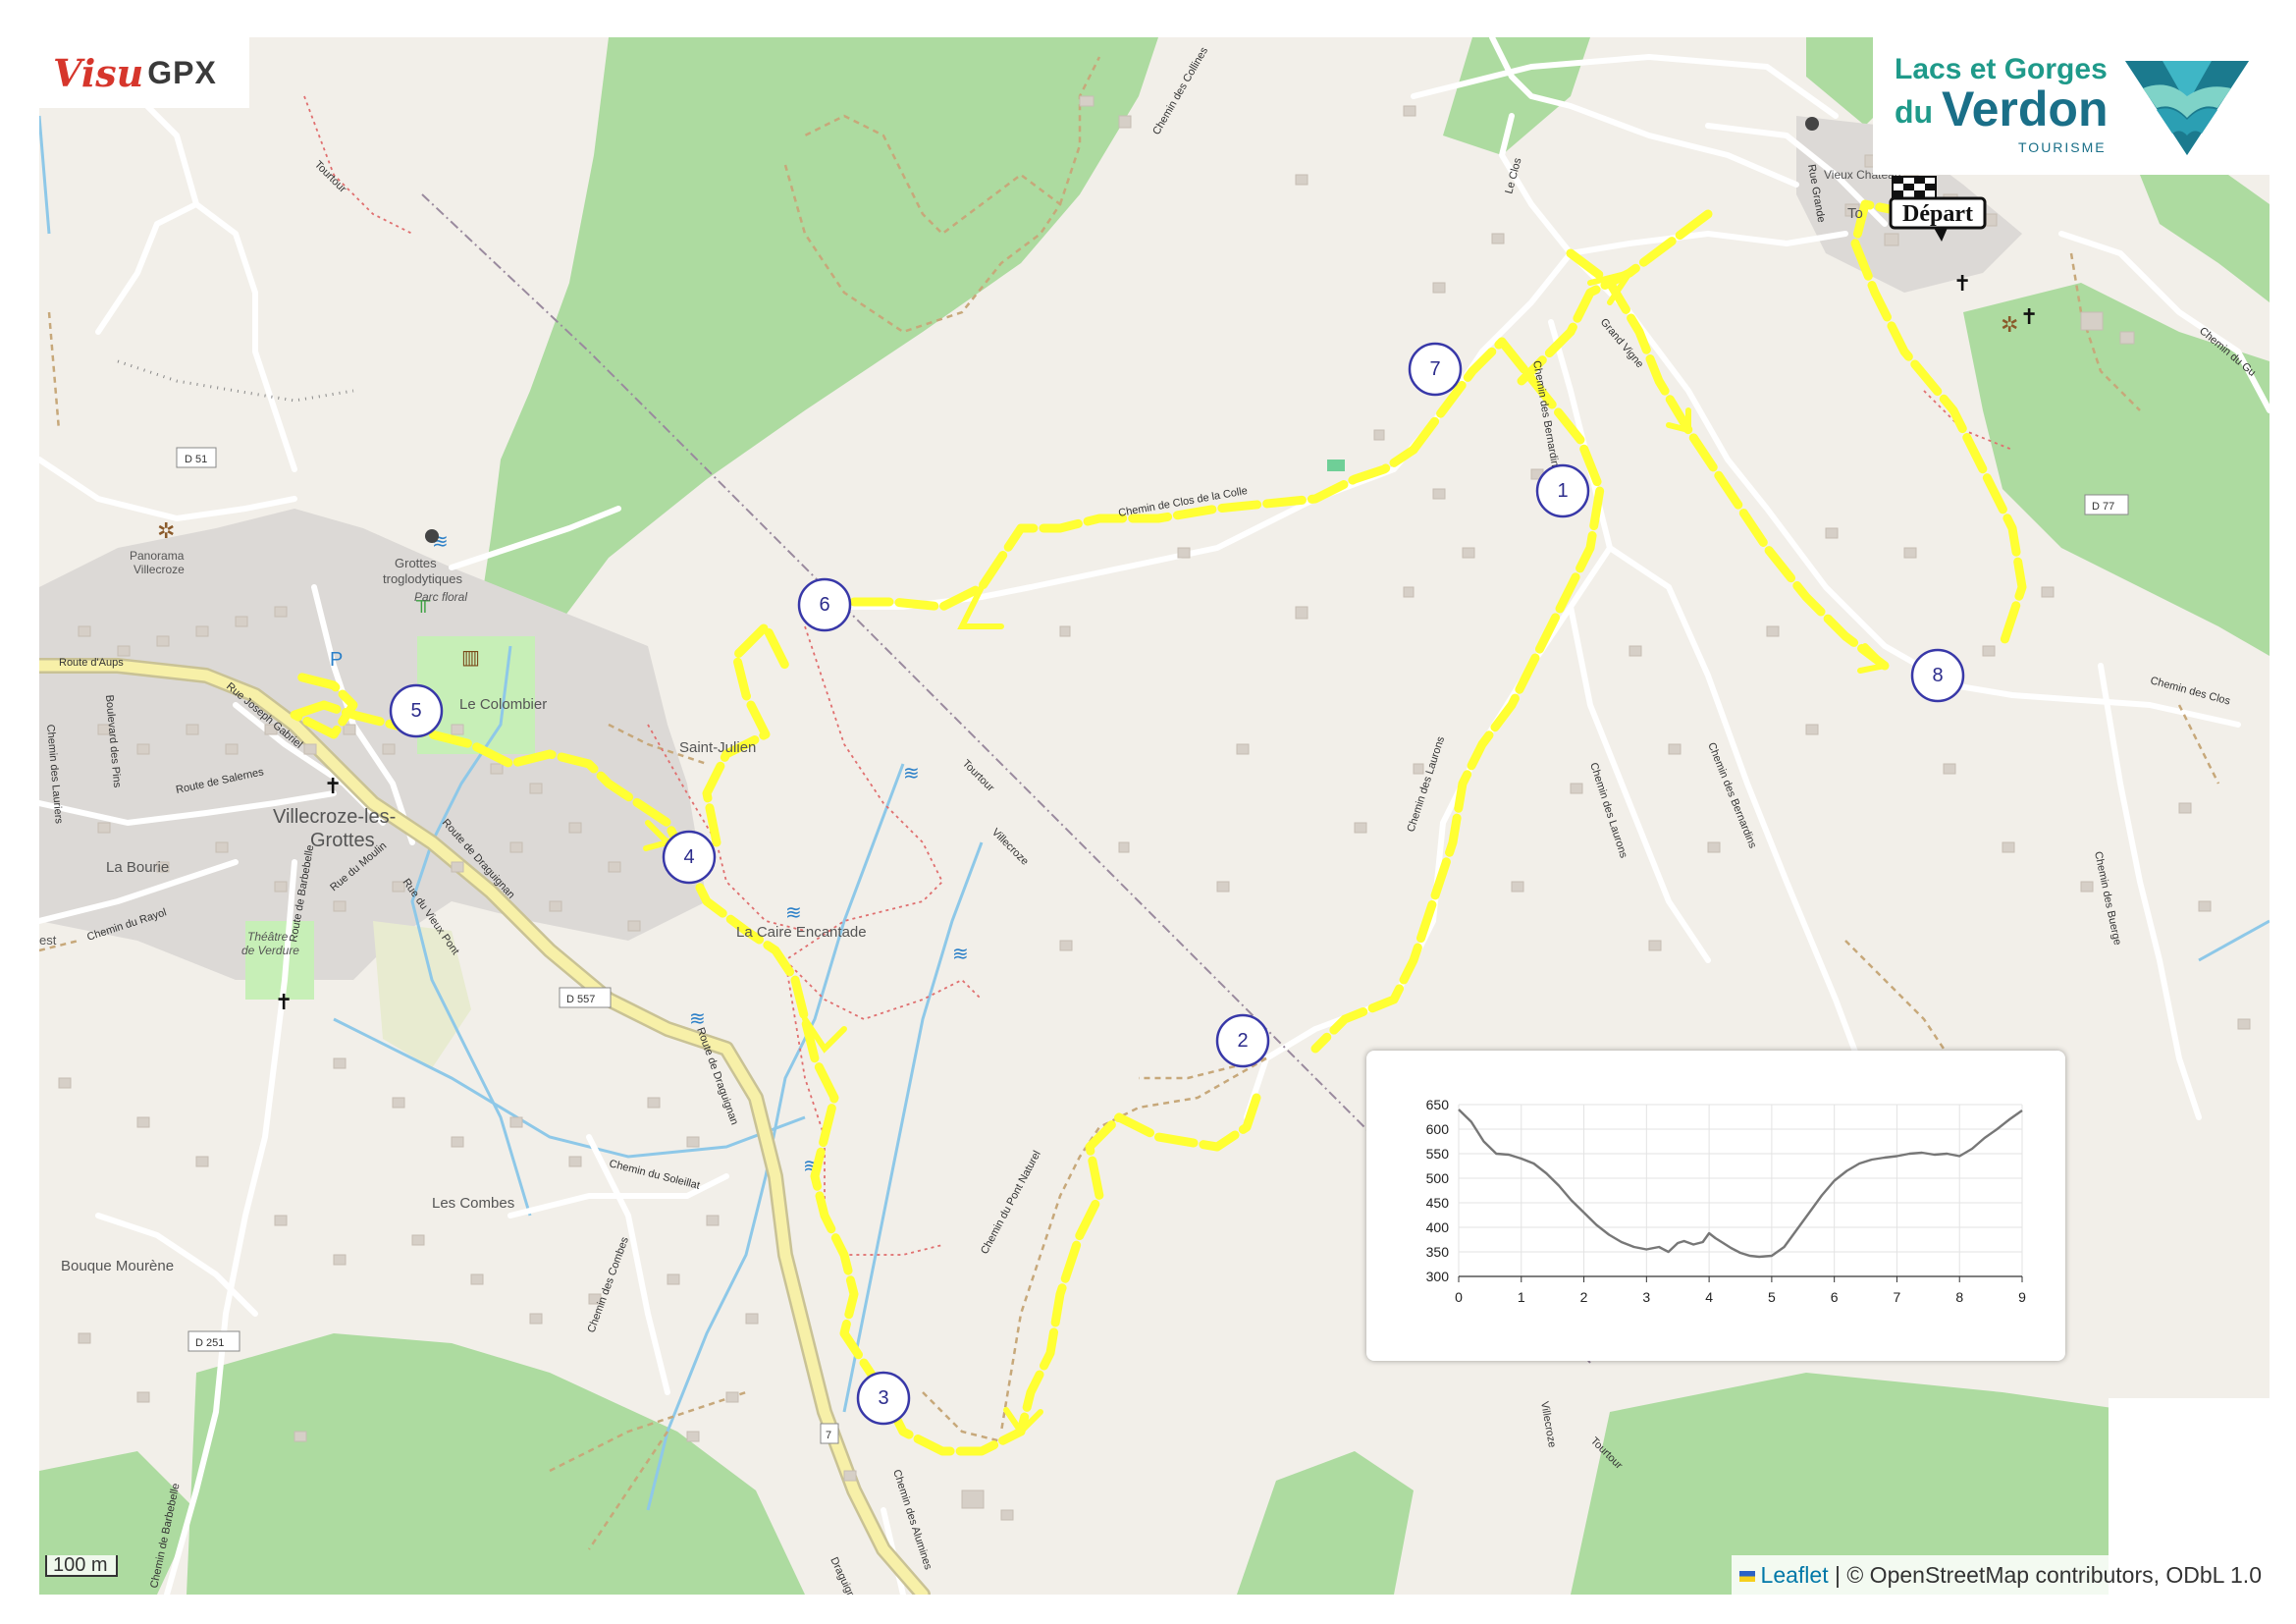 This screenshot has height=1624, width=2296. Describe the element at coordinates (92, 663) in the screenshot. I see `label-route-aups: Route d'Aups` at that location.